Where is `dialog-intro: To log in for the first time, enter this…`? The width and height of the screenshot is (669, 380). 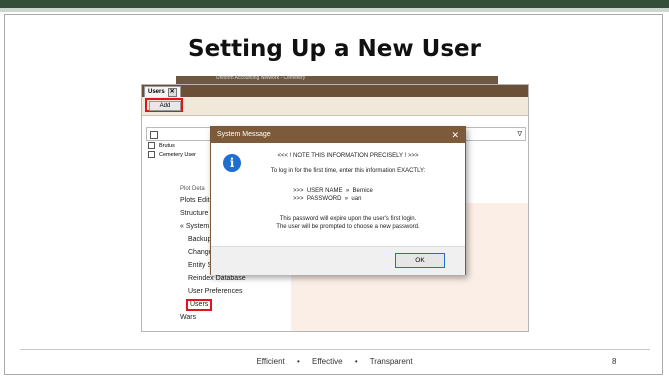 dialog-intro: To log in for the first time, enter this… is located at coordinates (348, 171).